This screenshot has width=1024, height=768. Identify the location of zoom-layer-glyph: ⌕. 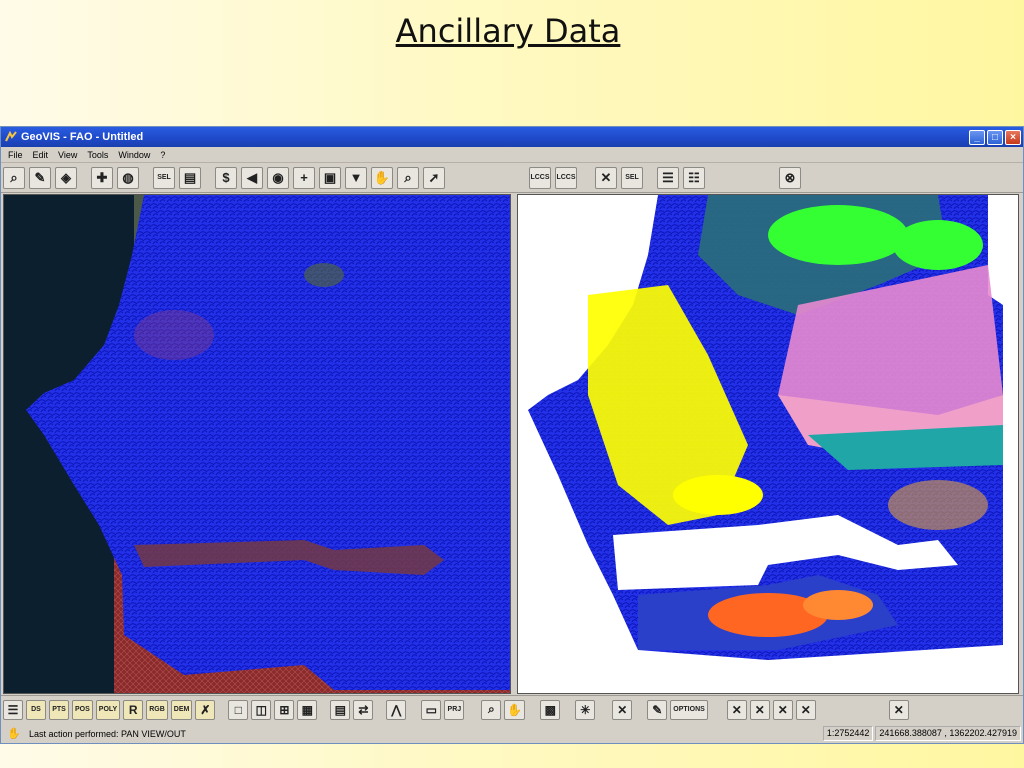
(14, 177).